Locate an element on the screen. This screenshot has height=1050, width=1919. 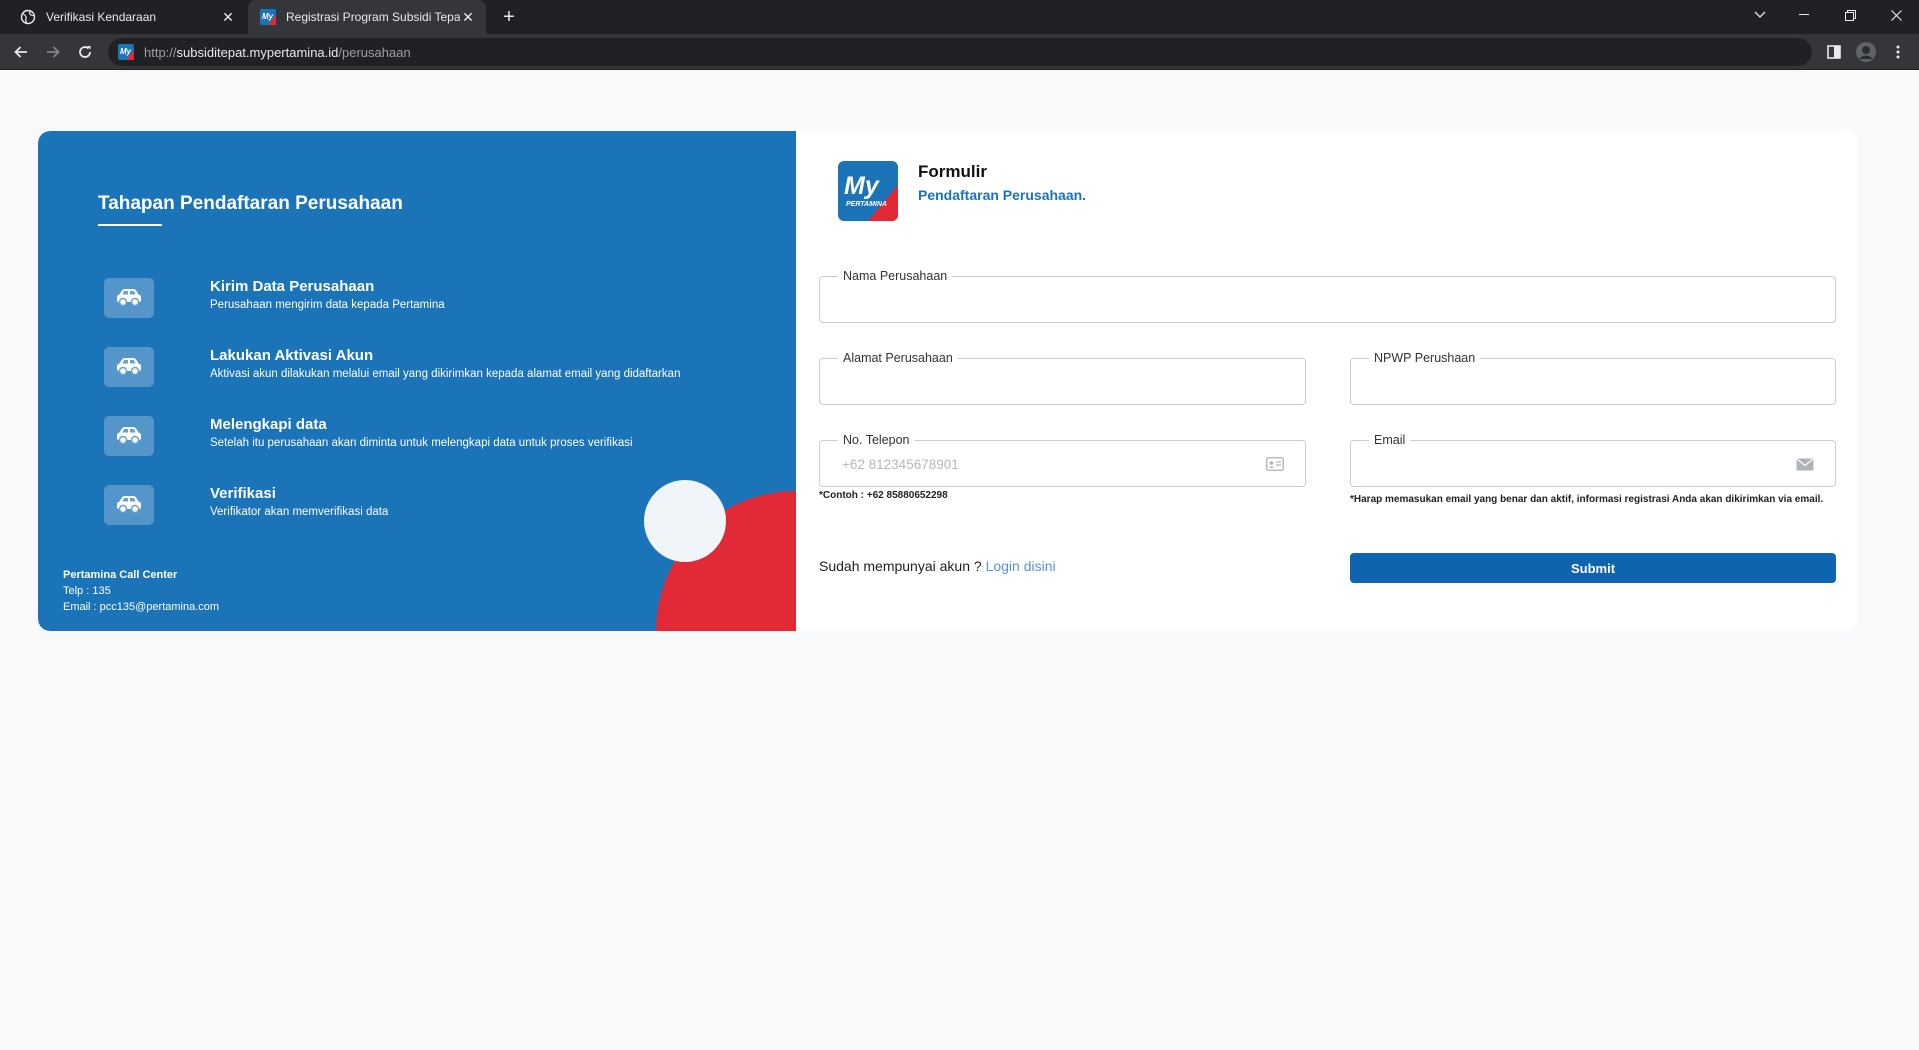
field-label: Nama Perusahaan is located at coordinates (895, 276).